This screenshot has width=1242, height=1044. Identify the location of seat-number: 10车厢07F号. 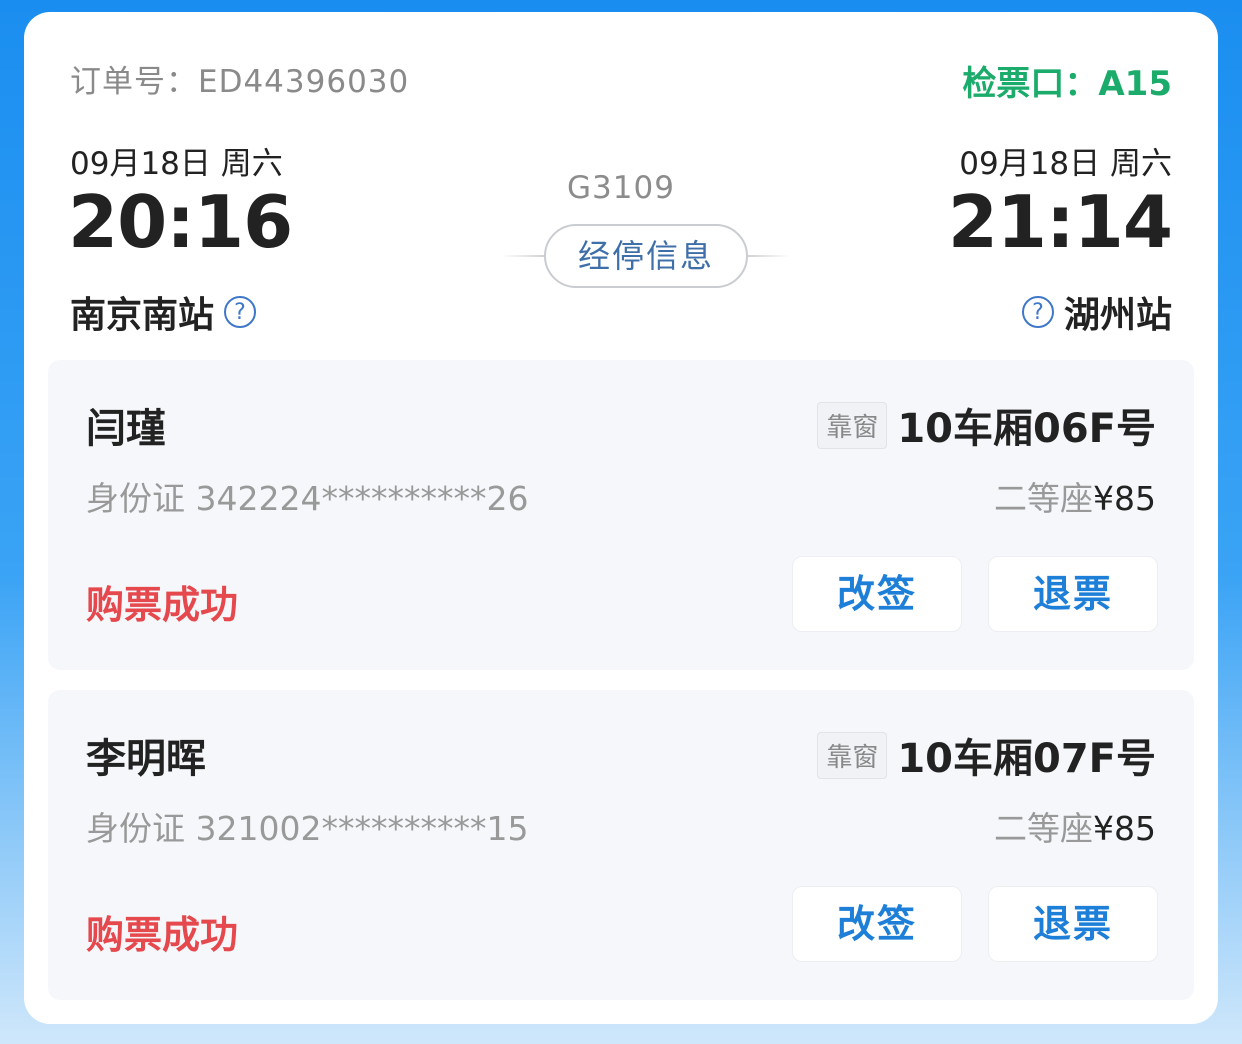
(1026, 759).